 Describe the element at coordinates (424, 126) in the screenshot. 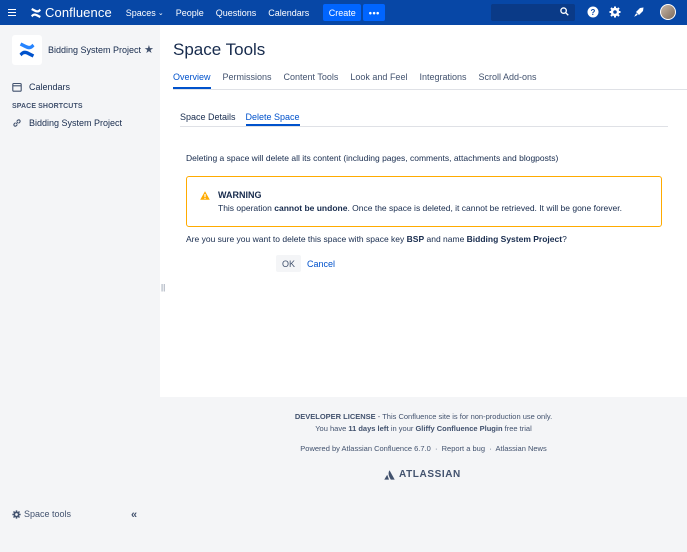

I see `subtab-divider` at that location.